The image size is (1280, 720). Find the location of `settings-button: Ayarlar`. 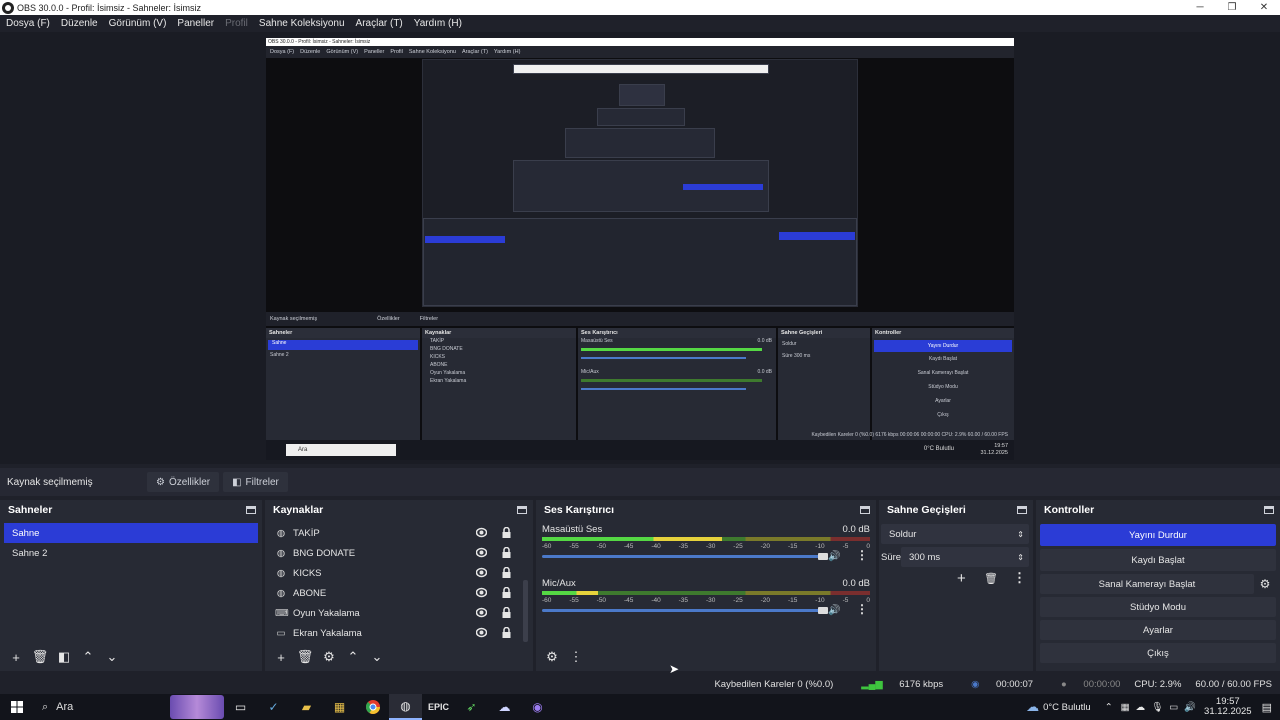

settings-button: Ayarlar is located at coordinates (1158, 630).